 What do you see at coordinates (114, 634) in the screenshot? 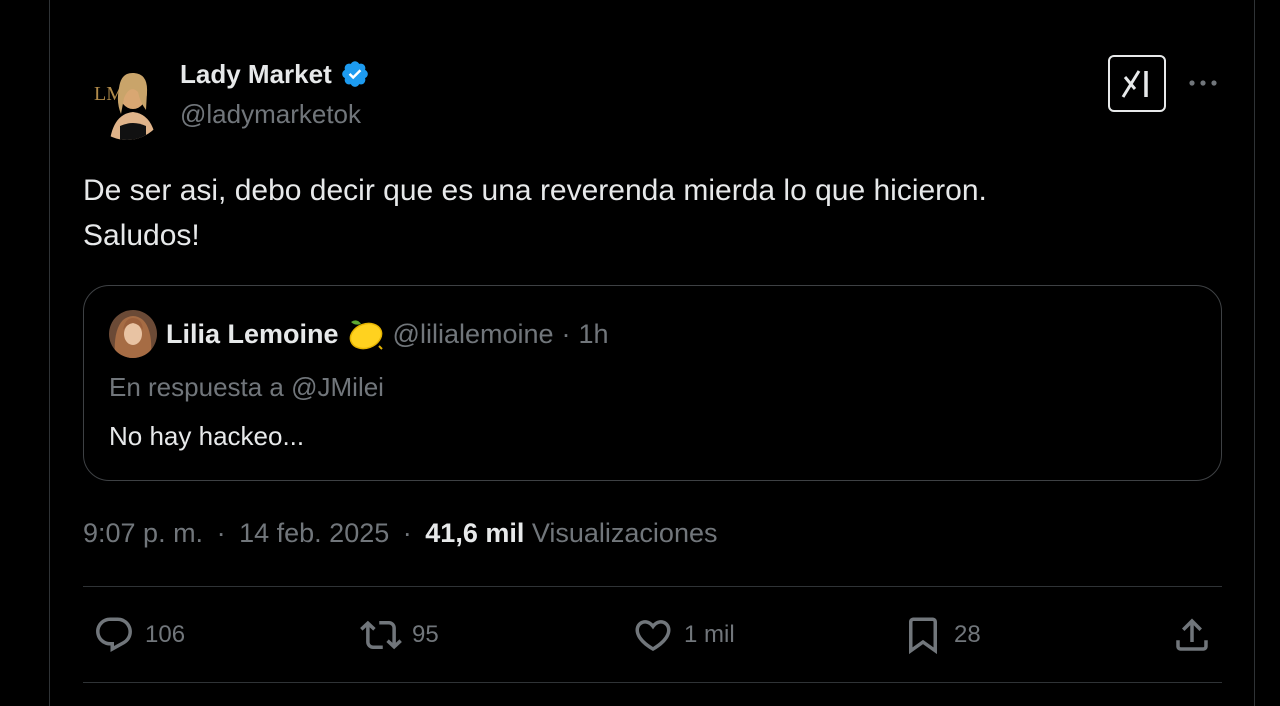
I see `reply-icon` at bounding box center [114, 634].